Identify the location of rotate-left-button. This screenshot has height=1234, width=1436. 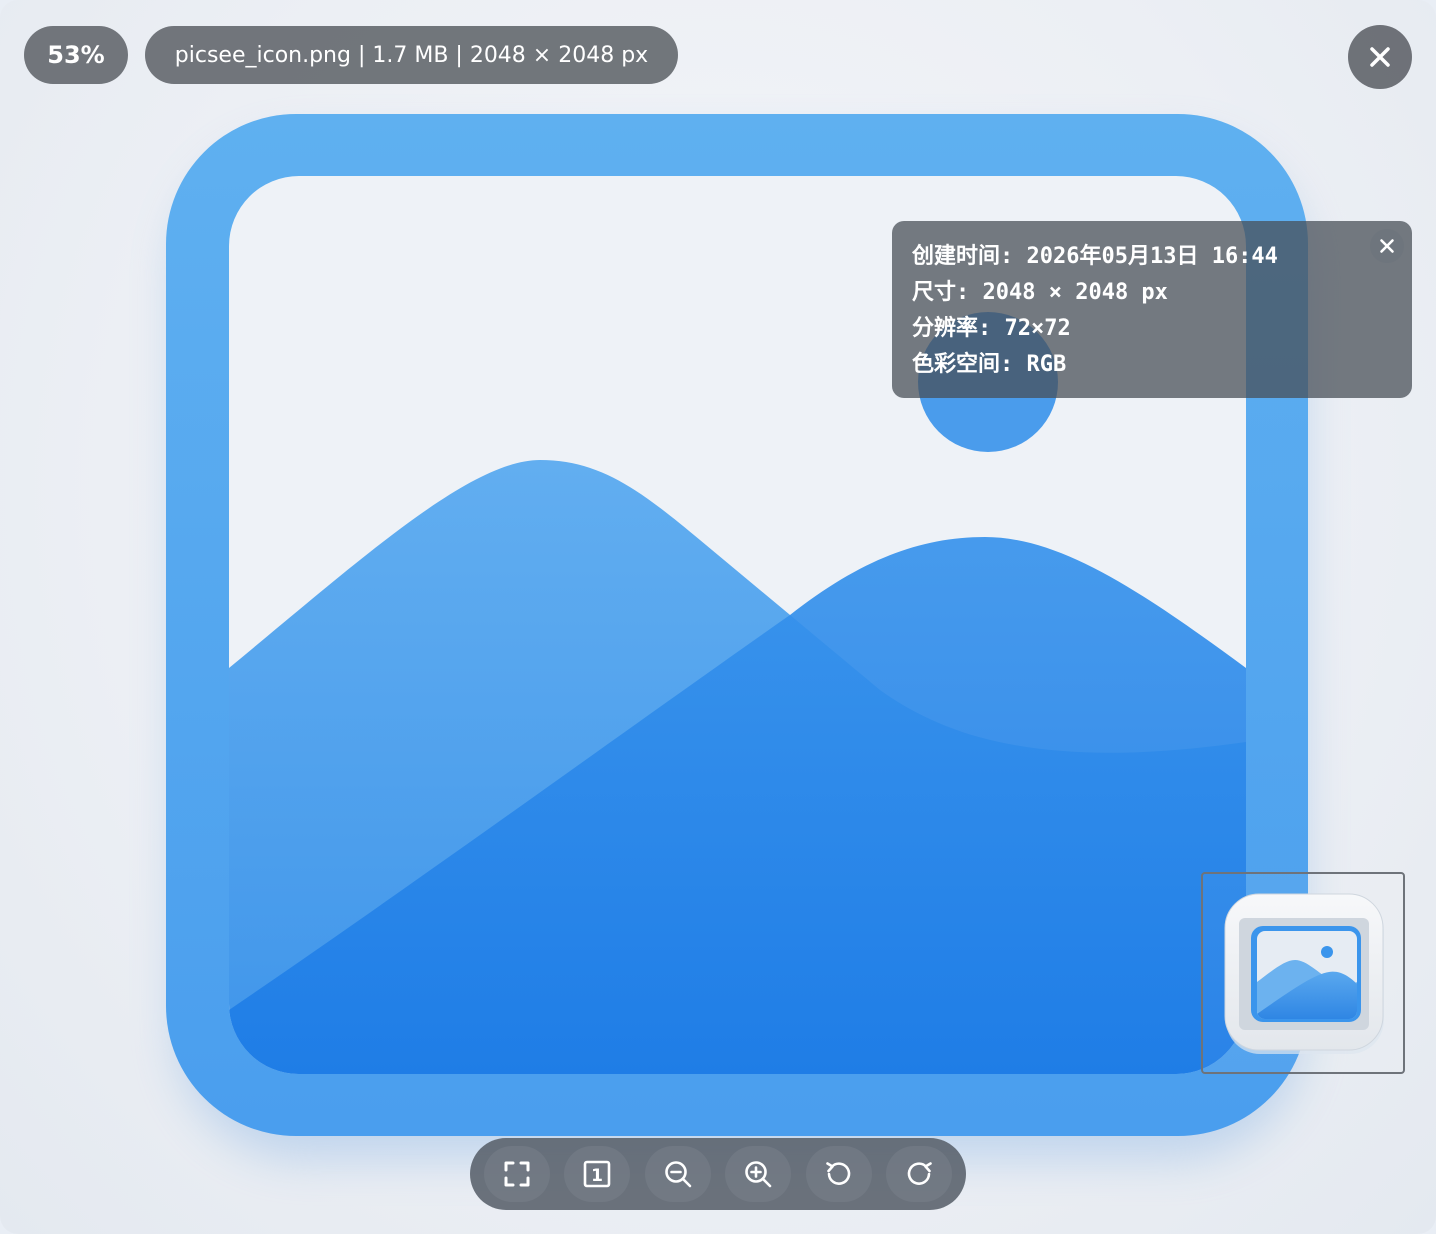
(838, 1174).